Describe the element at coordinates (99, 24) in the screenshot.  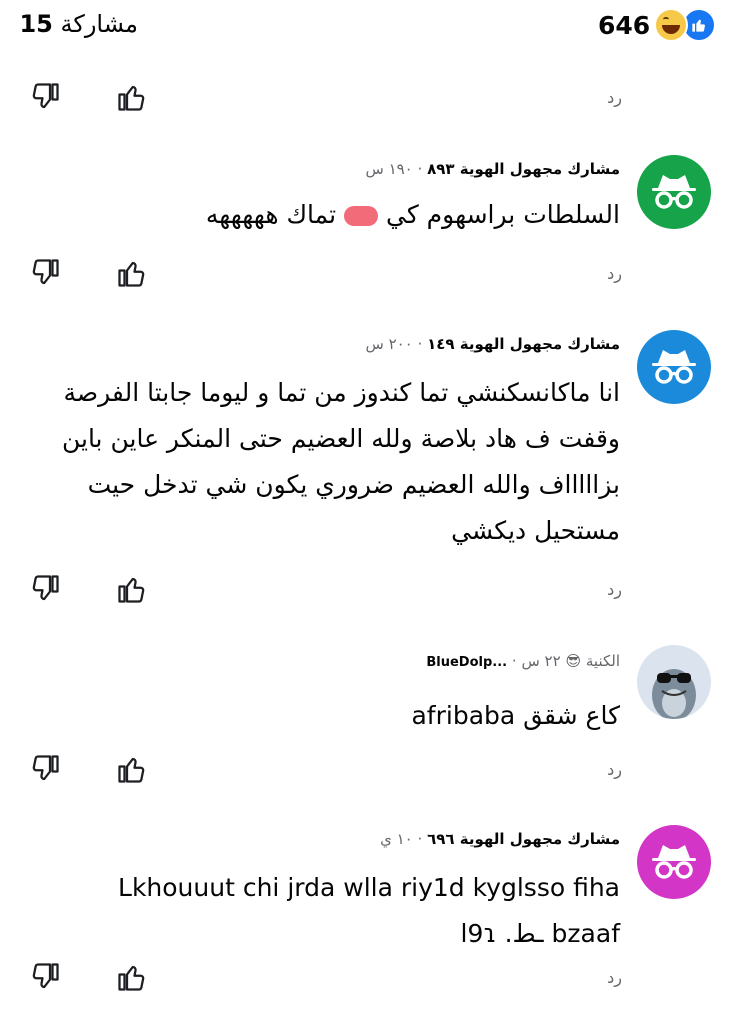
I see `shares-label: مشاركة` at that location.